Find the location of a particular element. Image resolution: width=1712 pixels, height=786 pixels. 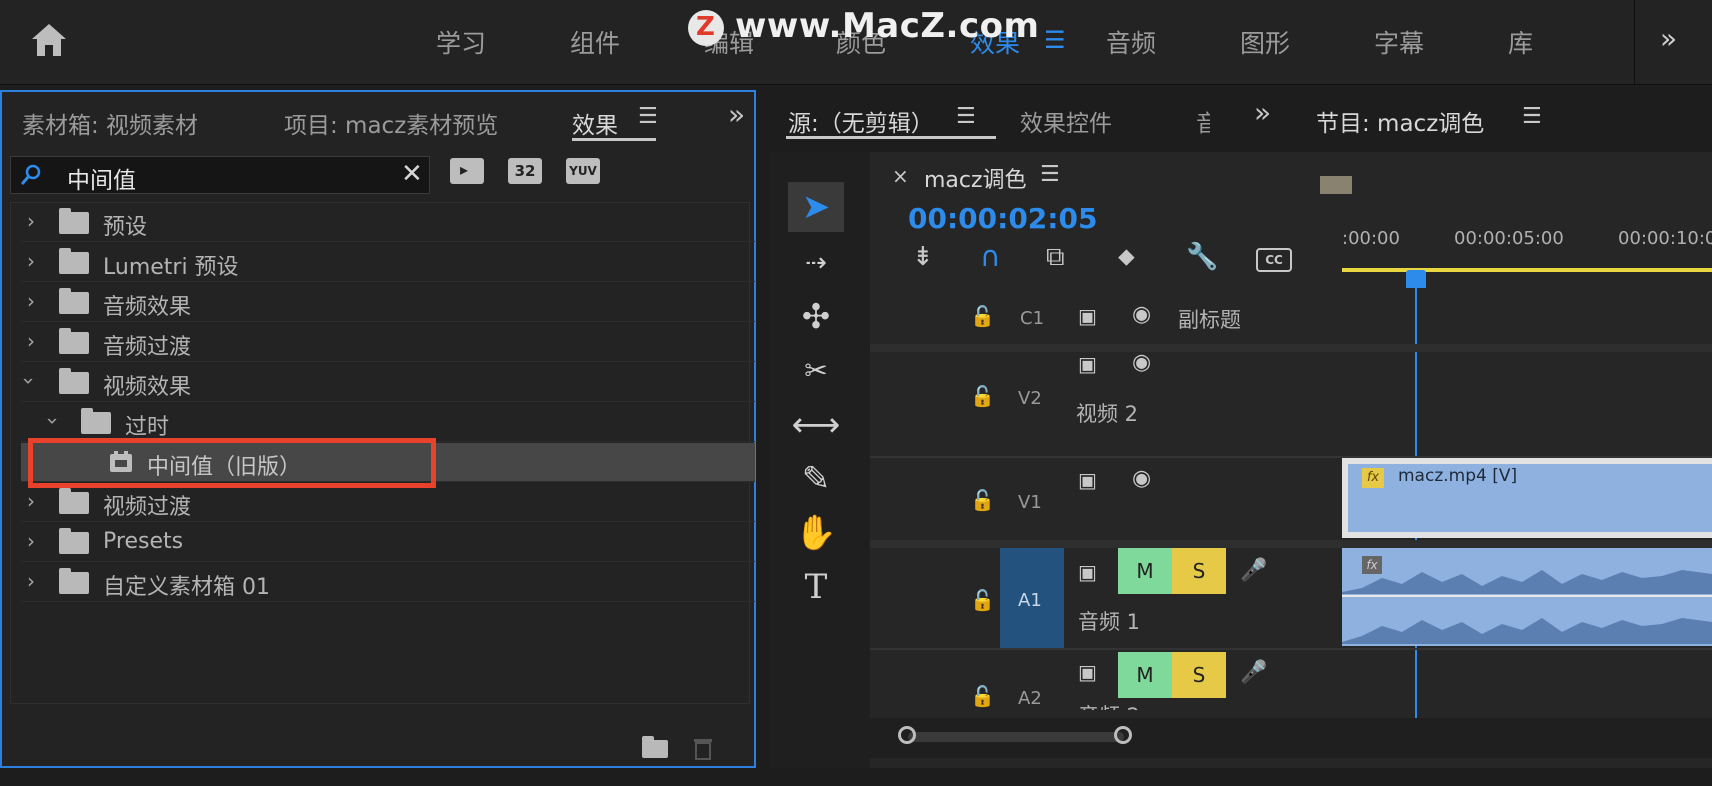

folder-icon is located at coordinates (74, 501).